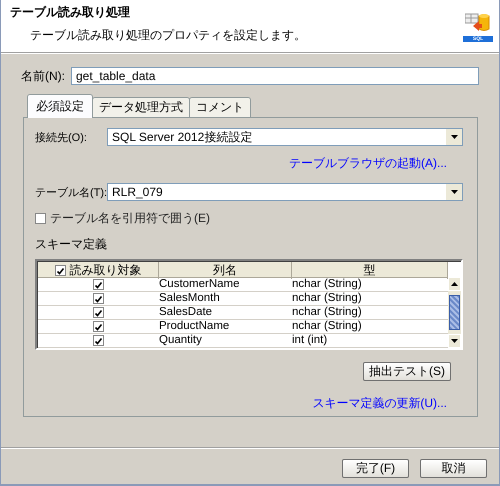  What do you see at coordinates (200, 284) in the screenshot?
I see `table-cell-text: CustomerName` at bounding box center [200, 284].